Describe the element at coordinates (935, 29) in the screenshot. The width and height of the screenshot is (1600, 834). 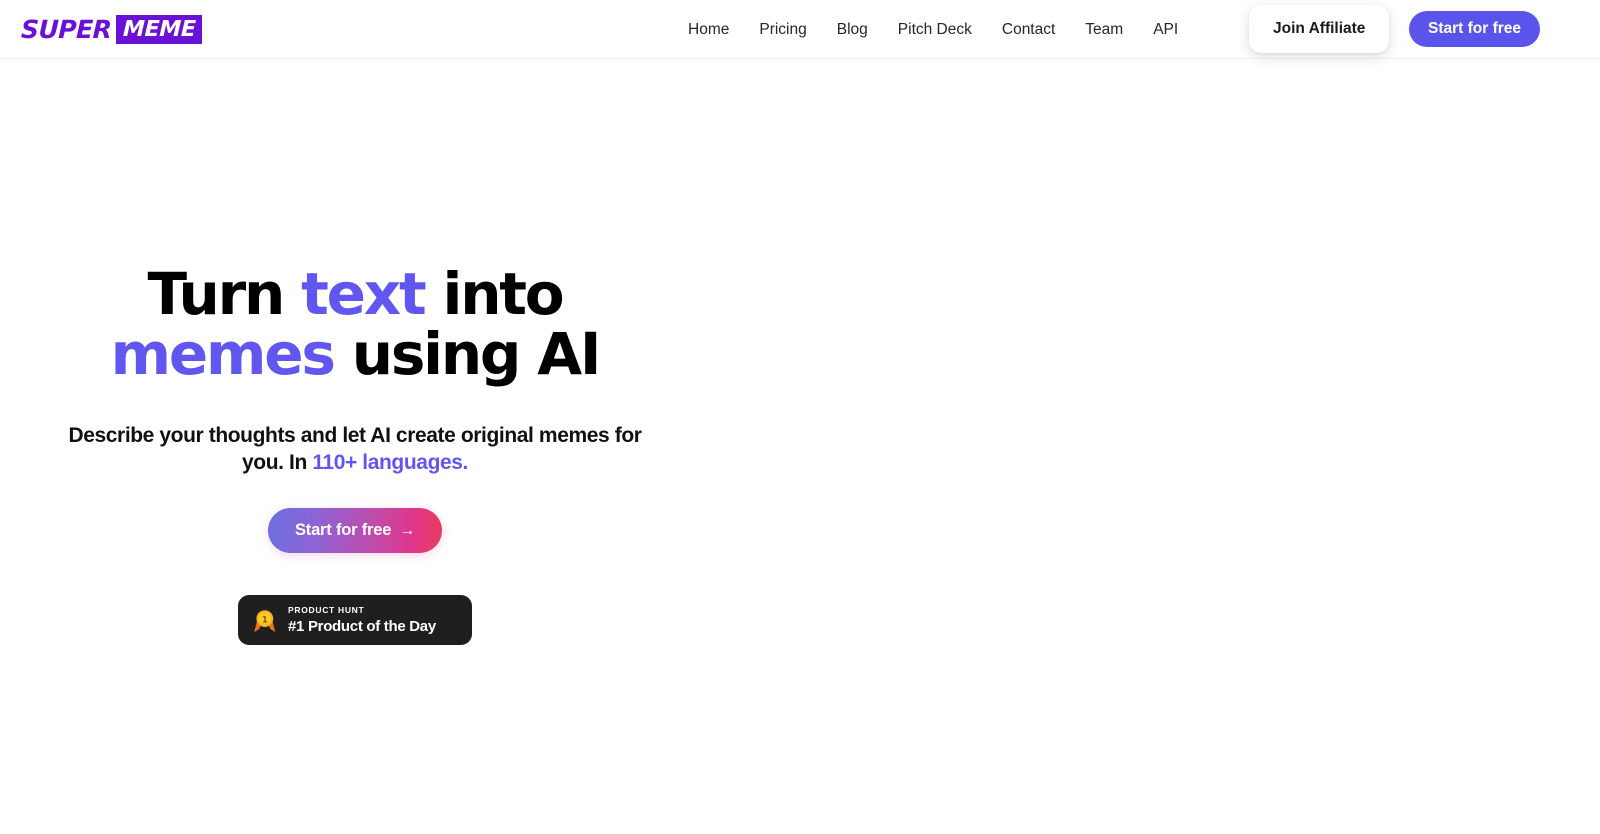
I see `nav-item-pitch-deck: Pitch Deck` at that location.